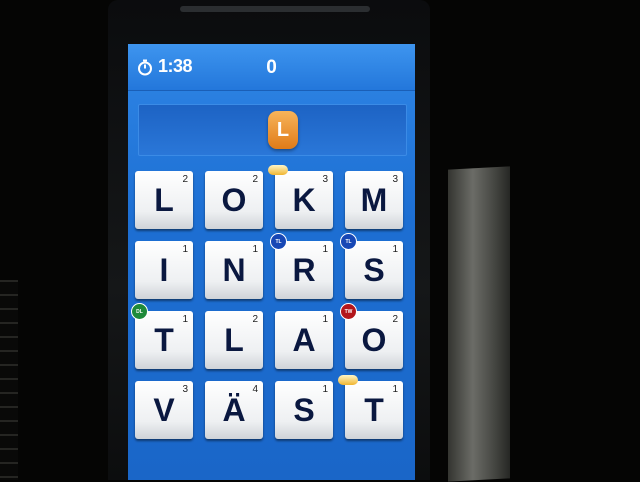  I want to click on tile-letter: R, so click(304, 269).